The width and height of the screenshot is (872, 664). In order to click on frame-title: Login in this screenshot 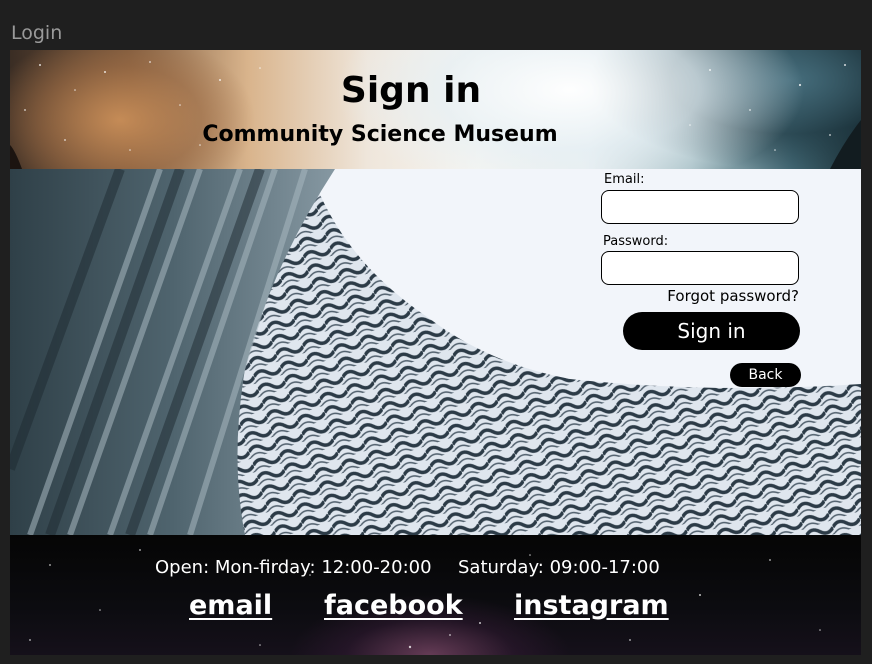, I will do `click(37, 33)`.